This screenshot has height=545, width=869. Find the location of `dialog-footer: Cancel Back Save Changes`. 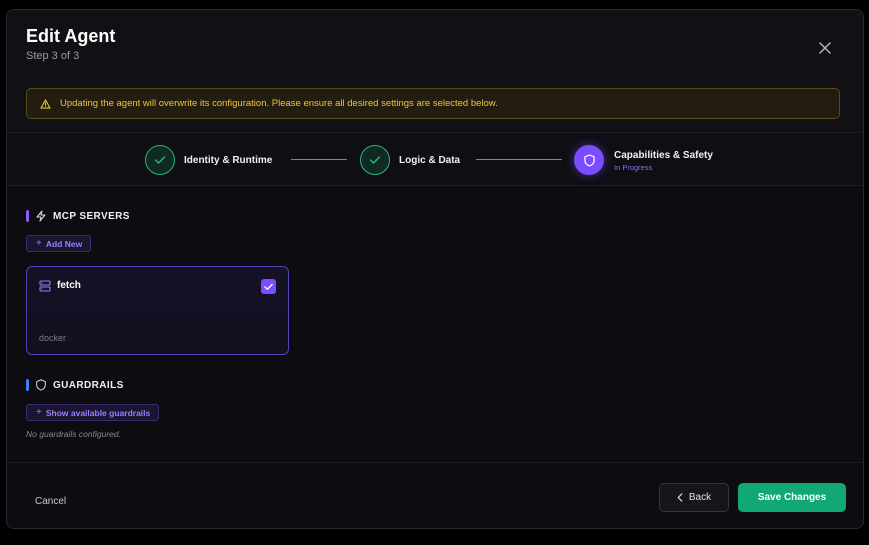

dialog-footer: Cancel Back Save Changes is located at coordinates (435, 495).